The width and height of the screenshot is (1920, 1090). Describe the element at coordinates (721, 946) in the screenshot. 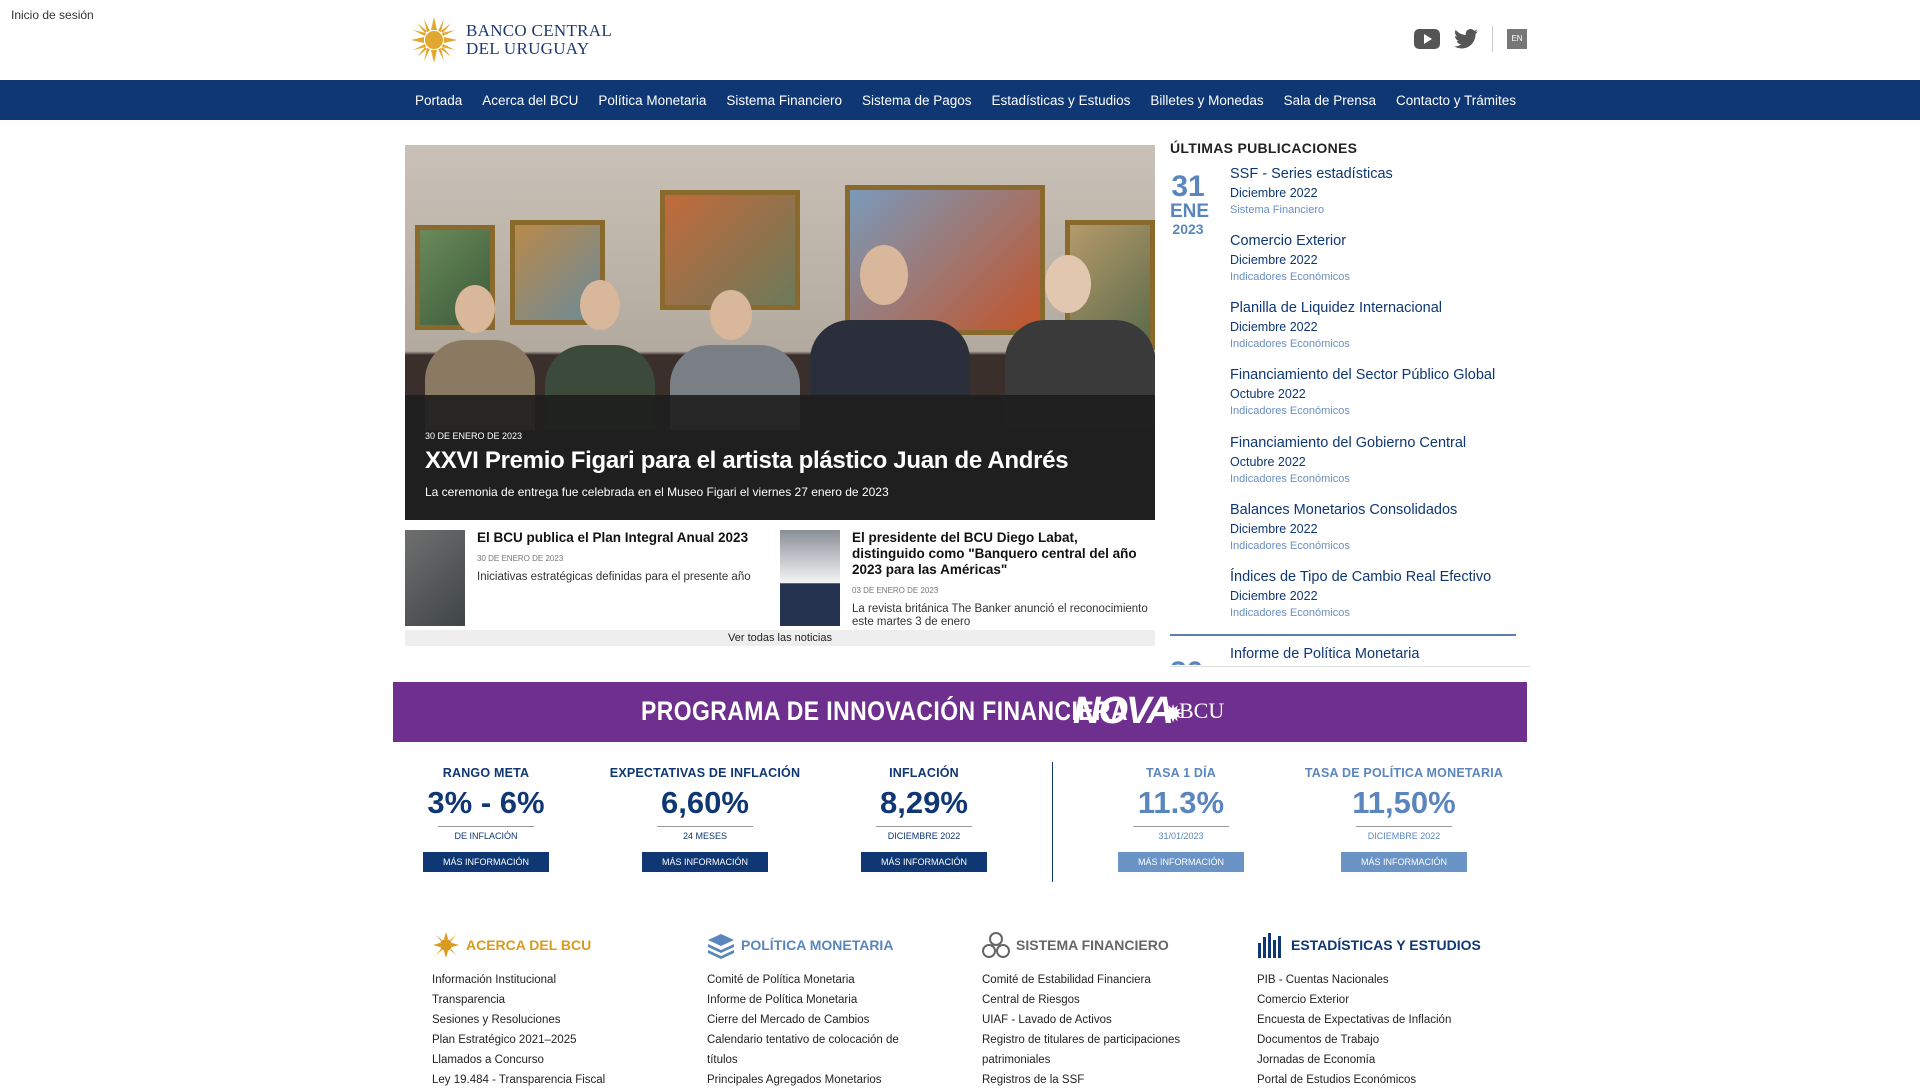

I see `layers-icon` at that location.